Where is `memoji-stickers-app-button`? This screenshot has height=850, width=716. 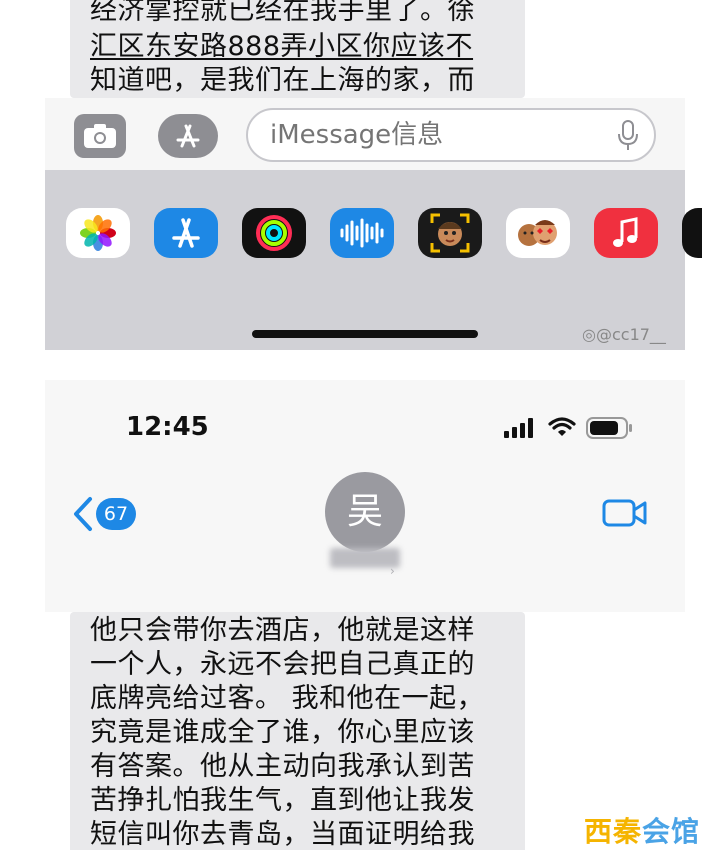
memoji-stickers-app-button is located at coordinates (538, 233).